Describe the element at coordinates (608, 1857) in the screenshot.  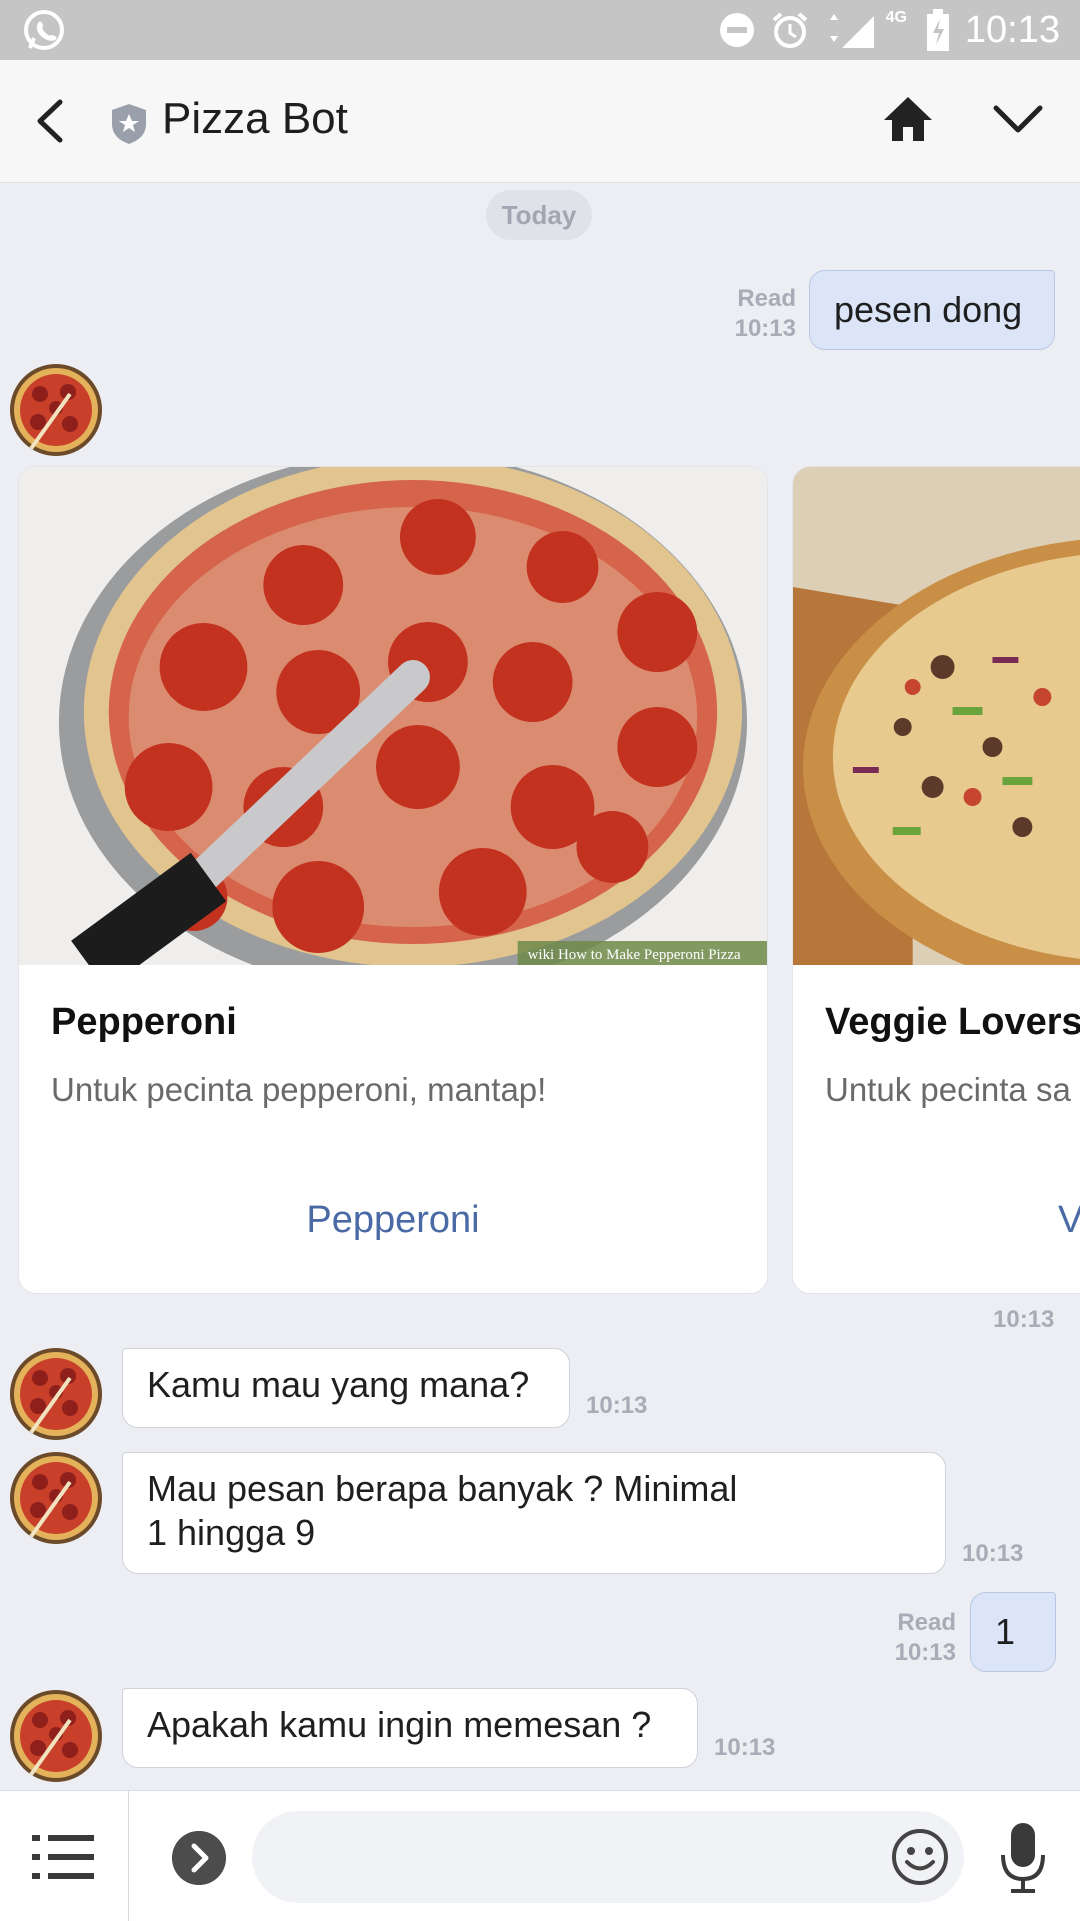
I see `message-input` at that location.